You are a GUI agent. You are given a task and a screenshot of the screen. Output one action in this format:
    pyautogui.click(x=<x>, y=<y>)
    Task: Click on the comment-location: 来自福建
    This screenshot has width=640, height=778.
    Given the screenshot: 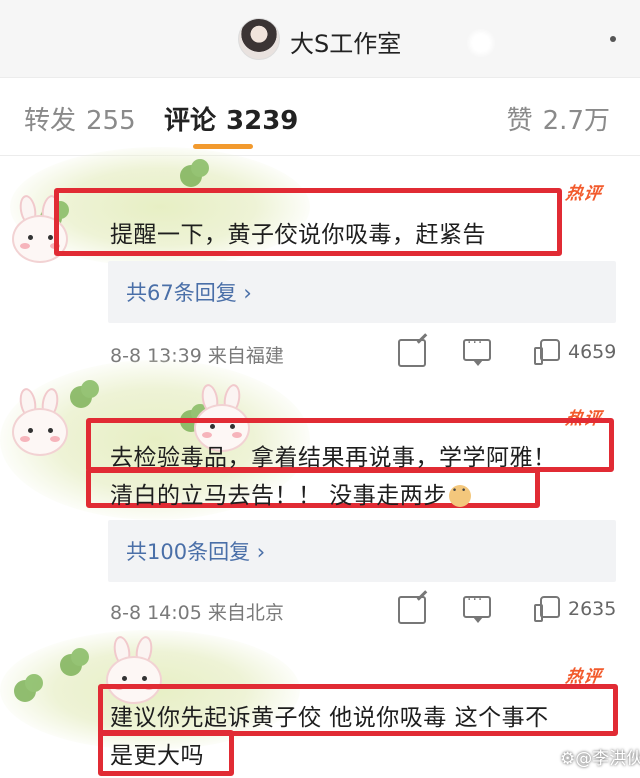 What is the action you would take?
    pyautogui.click(x=245, y=356)
    